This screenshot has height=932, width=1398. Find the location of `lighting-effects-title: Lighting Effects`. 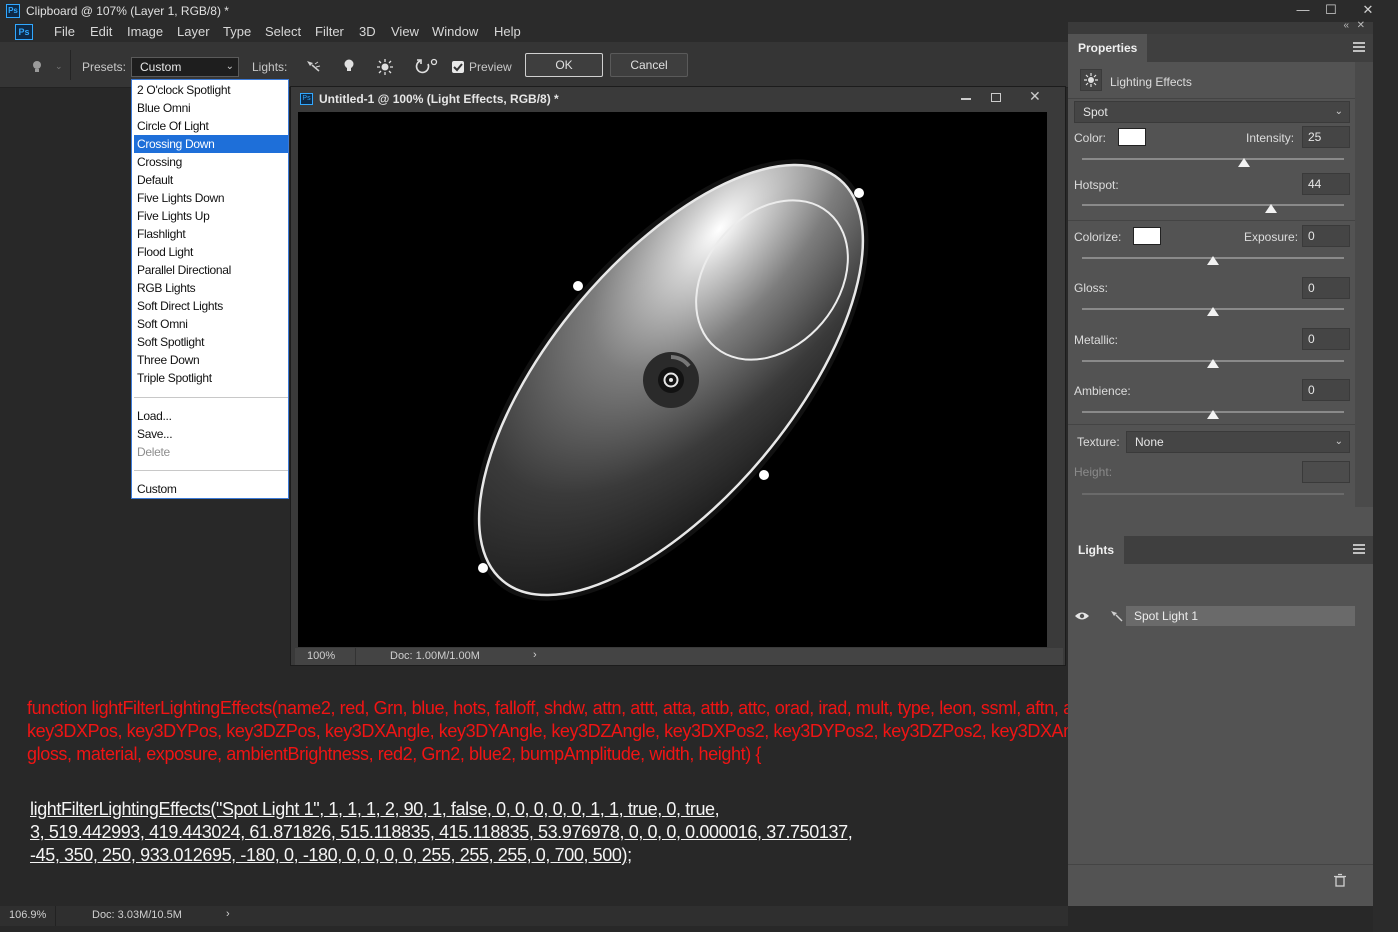

lighting-effects-title: Lighting Effects is located at coordinates (1151, 82).